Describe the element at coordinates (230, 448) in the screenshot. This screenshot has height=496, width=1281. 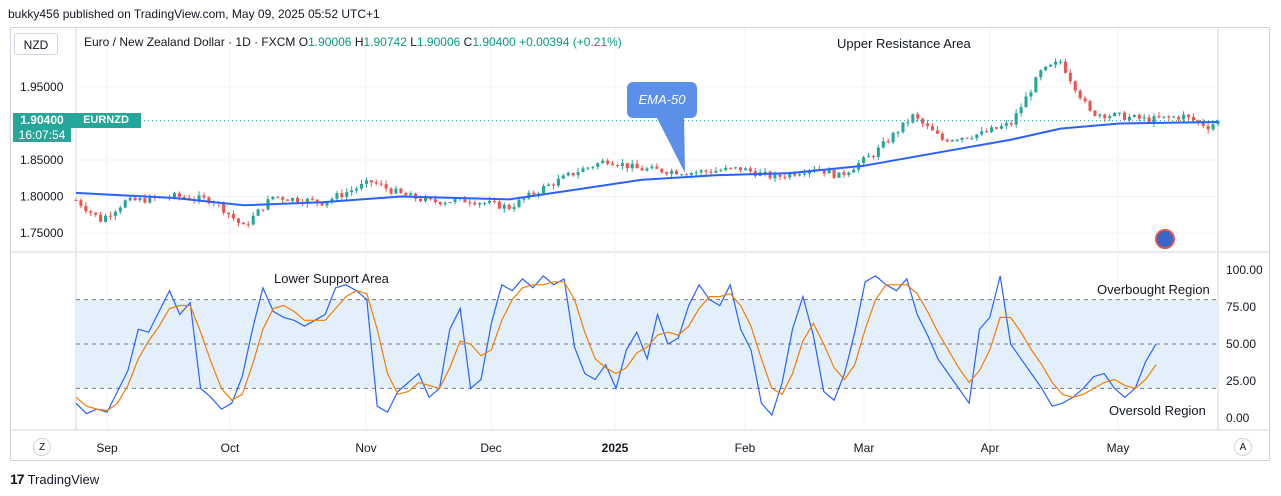
I see `time-tick-label: Oct` at that location.